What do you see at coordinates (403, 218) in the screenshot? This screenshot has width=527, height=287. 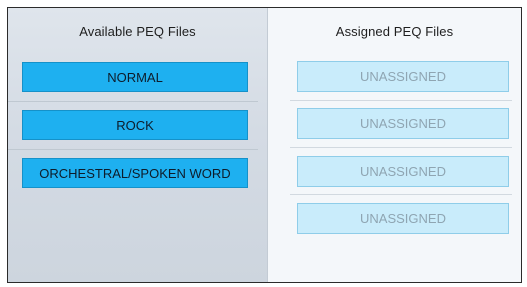 I see `assigned-slot-4: UNASSIGNED` at bounding box center [403, 218].